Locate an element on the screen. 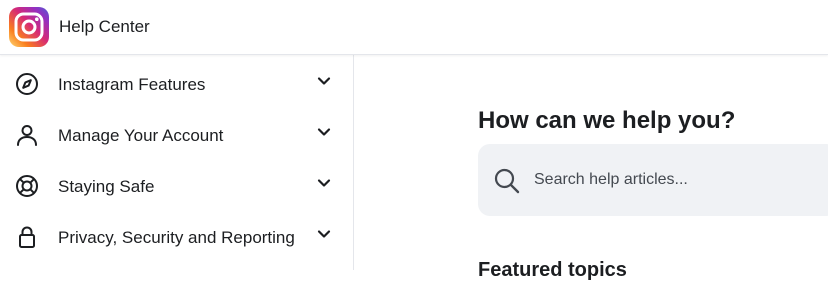 The image size is (828, 282). help-center-title: Help Center is located at coordinates (104, 27).